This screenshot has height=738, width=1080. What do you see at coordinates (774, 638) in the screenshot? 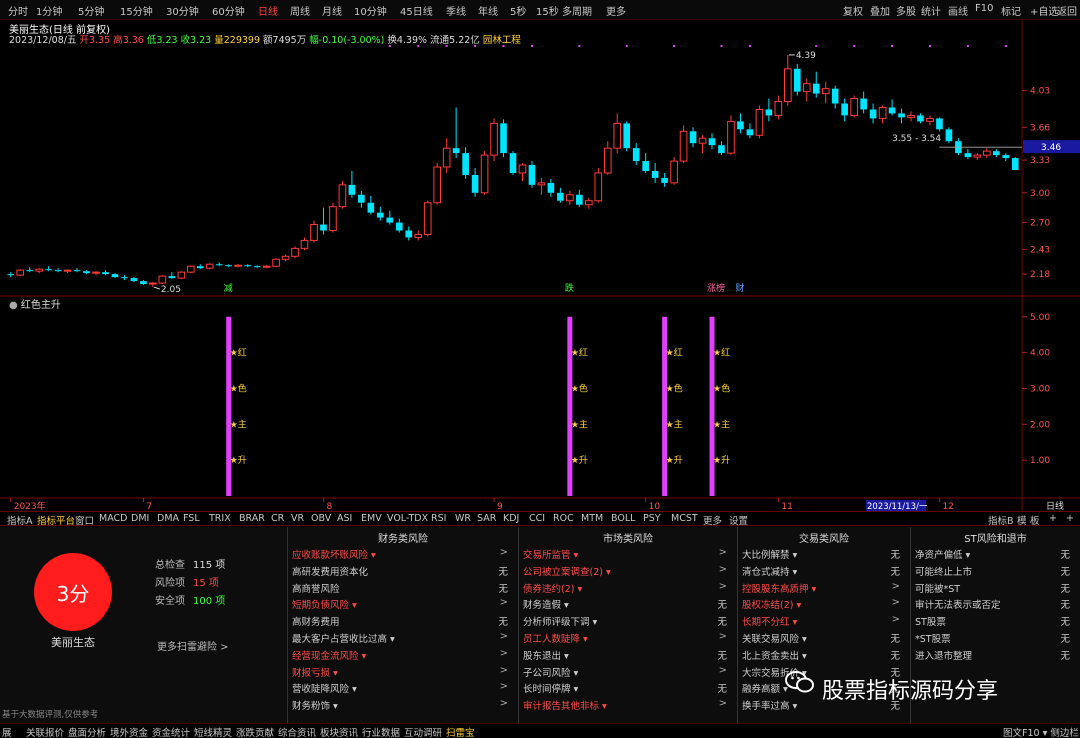
I see `risk-item: 关联交易风险 ▾` at bounding box center [774, 638].